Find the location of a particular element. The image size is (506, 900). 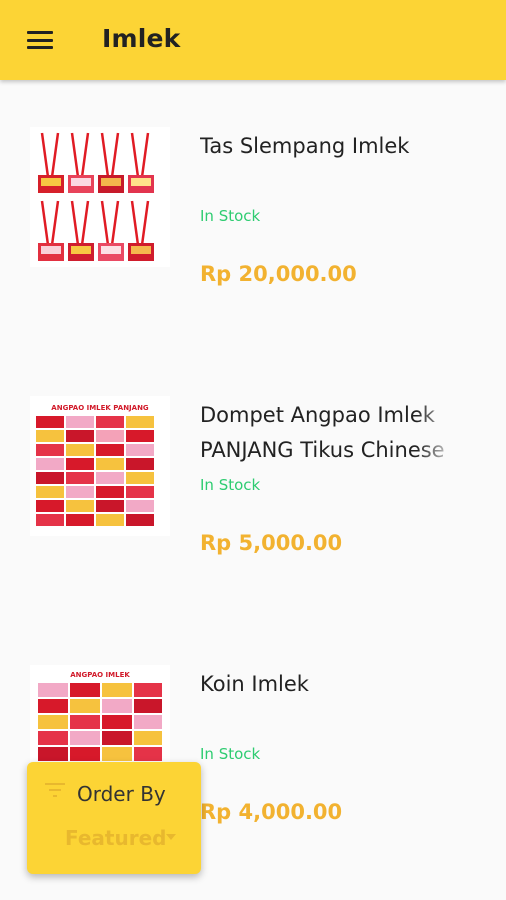

app-bar: Imlek is located at coordinates (253, 40).